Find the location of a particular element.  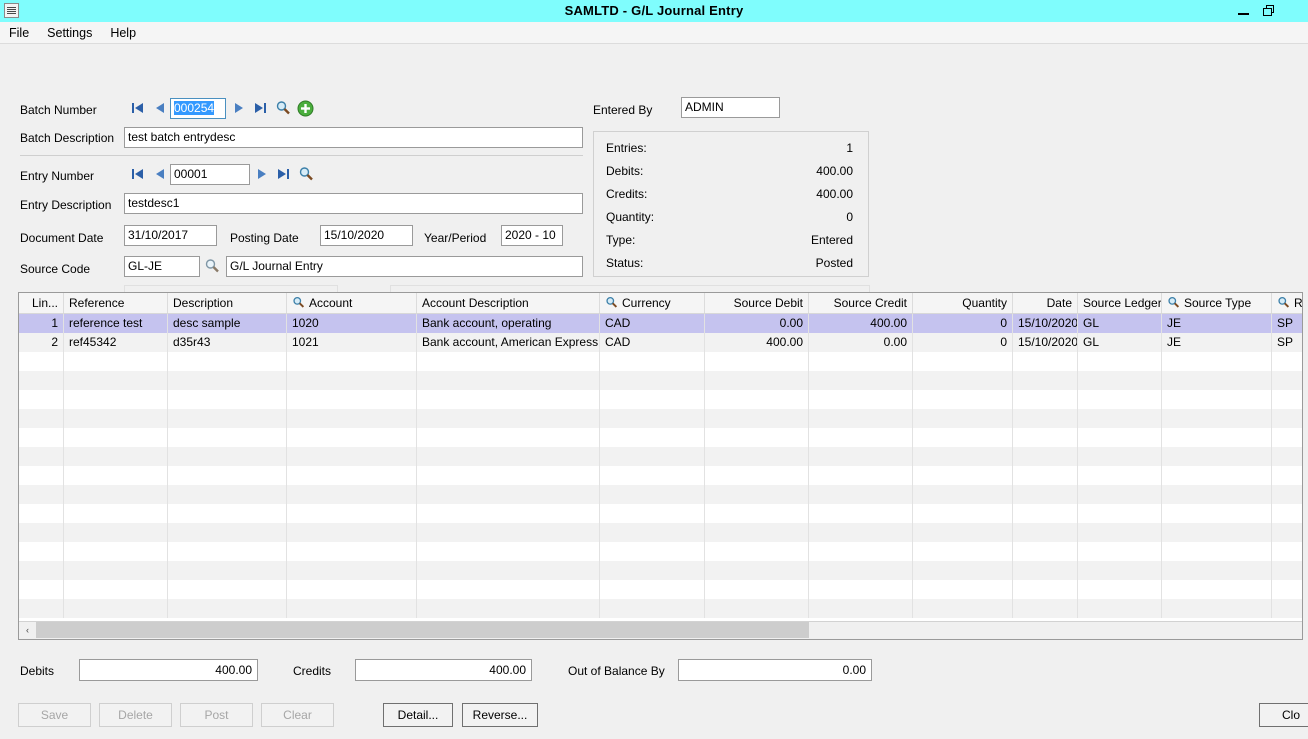

batch-previous-button is located at coordinates (159, 107).